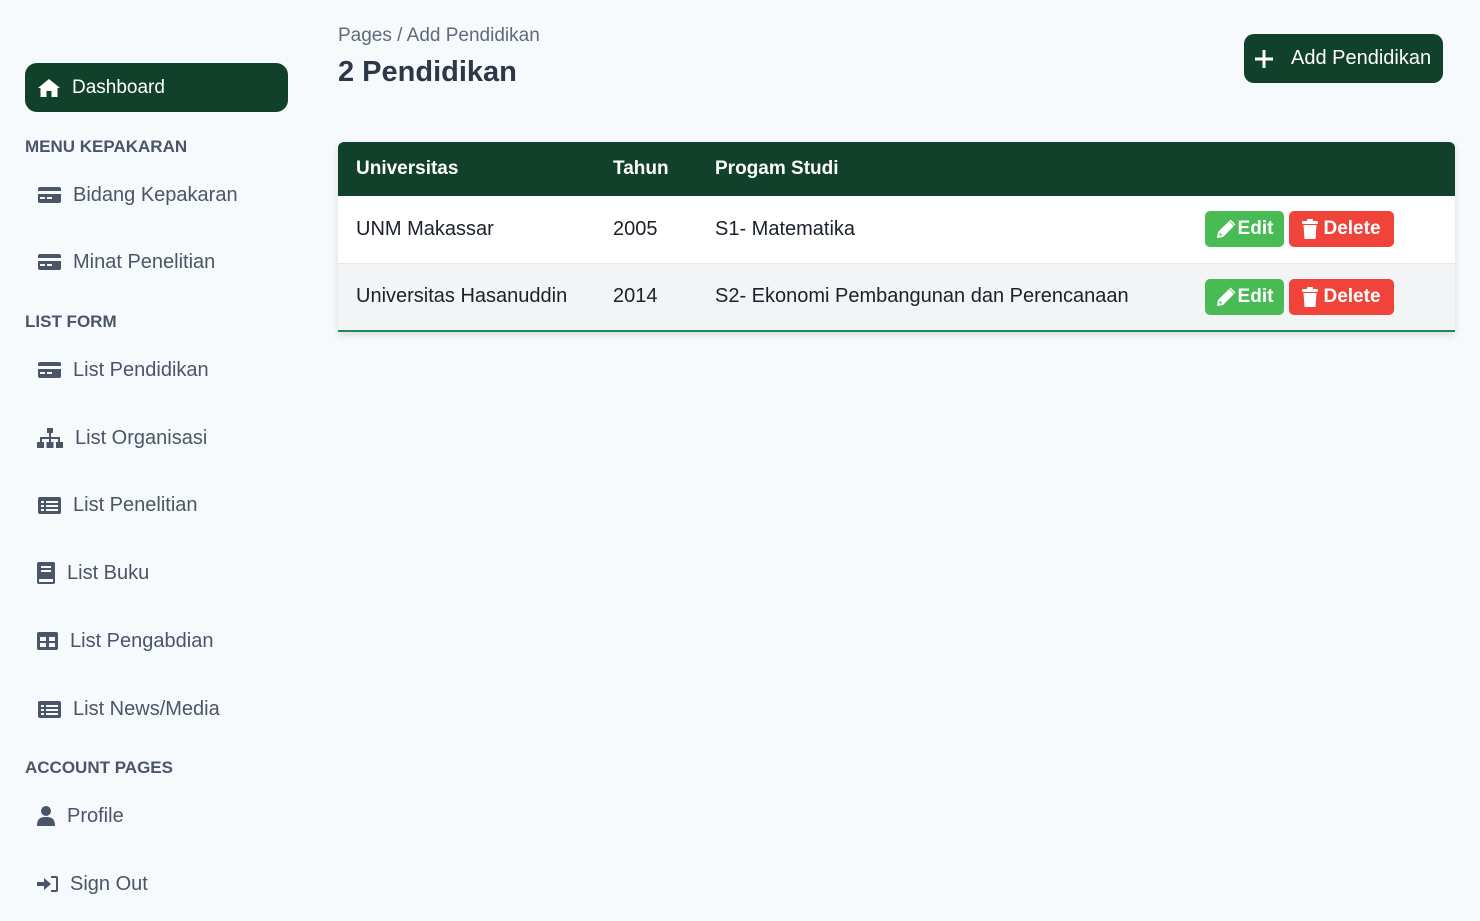  Describe the element at coordinates (46, 573) in the screenshot. I see `book-icon` at that location.